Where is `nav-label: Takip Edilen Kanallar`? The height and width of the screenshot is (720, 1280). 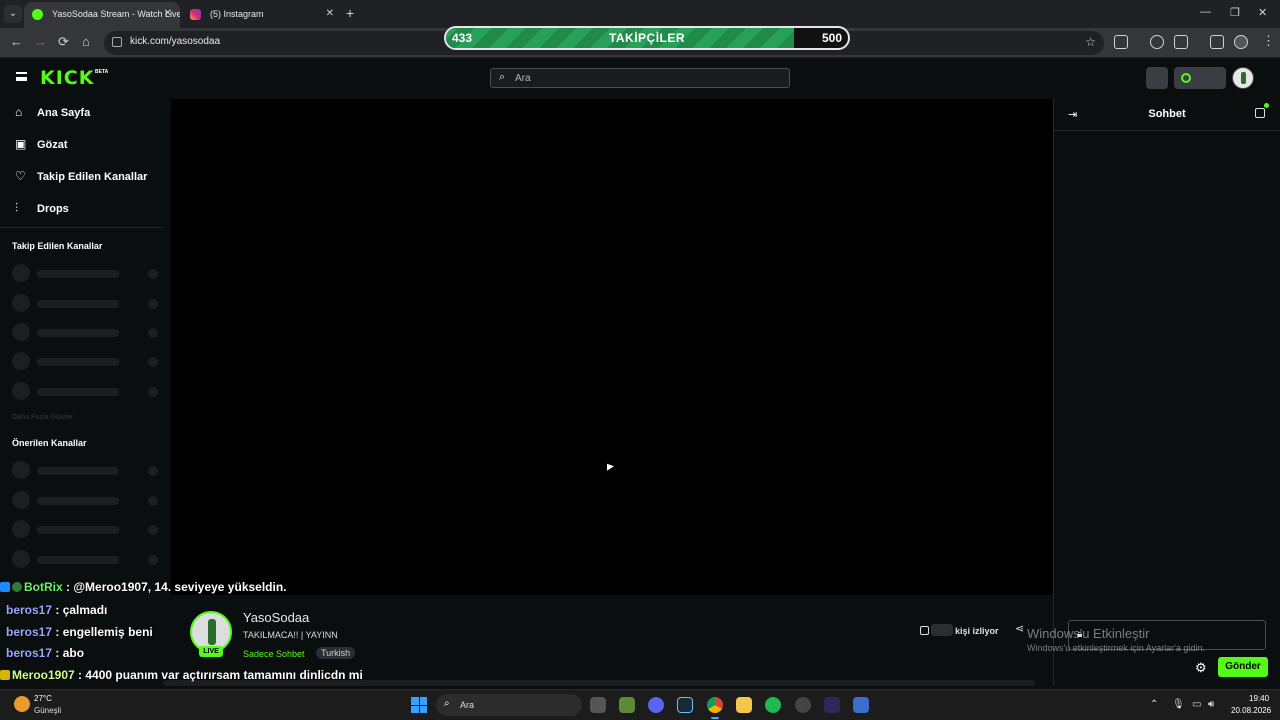
nav-label: Takip Edilen Kanallar is located at coordinates (92, 177).